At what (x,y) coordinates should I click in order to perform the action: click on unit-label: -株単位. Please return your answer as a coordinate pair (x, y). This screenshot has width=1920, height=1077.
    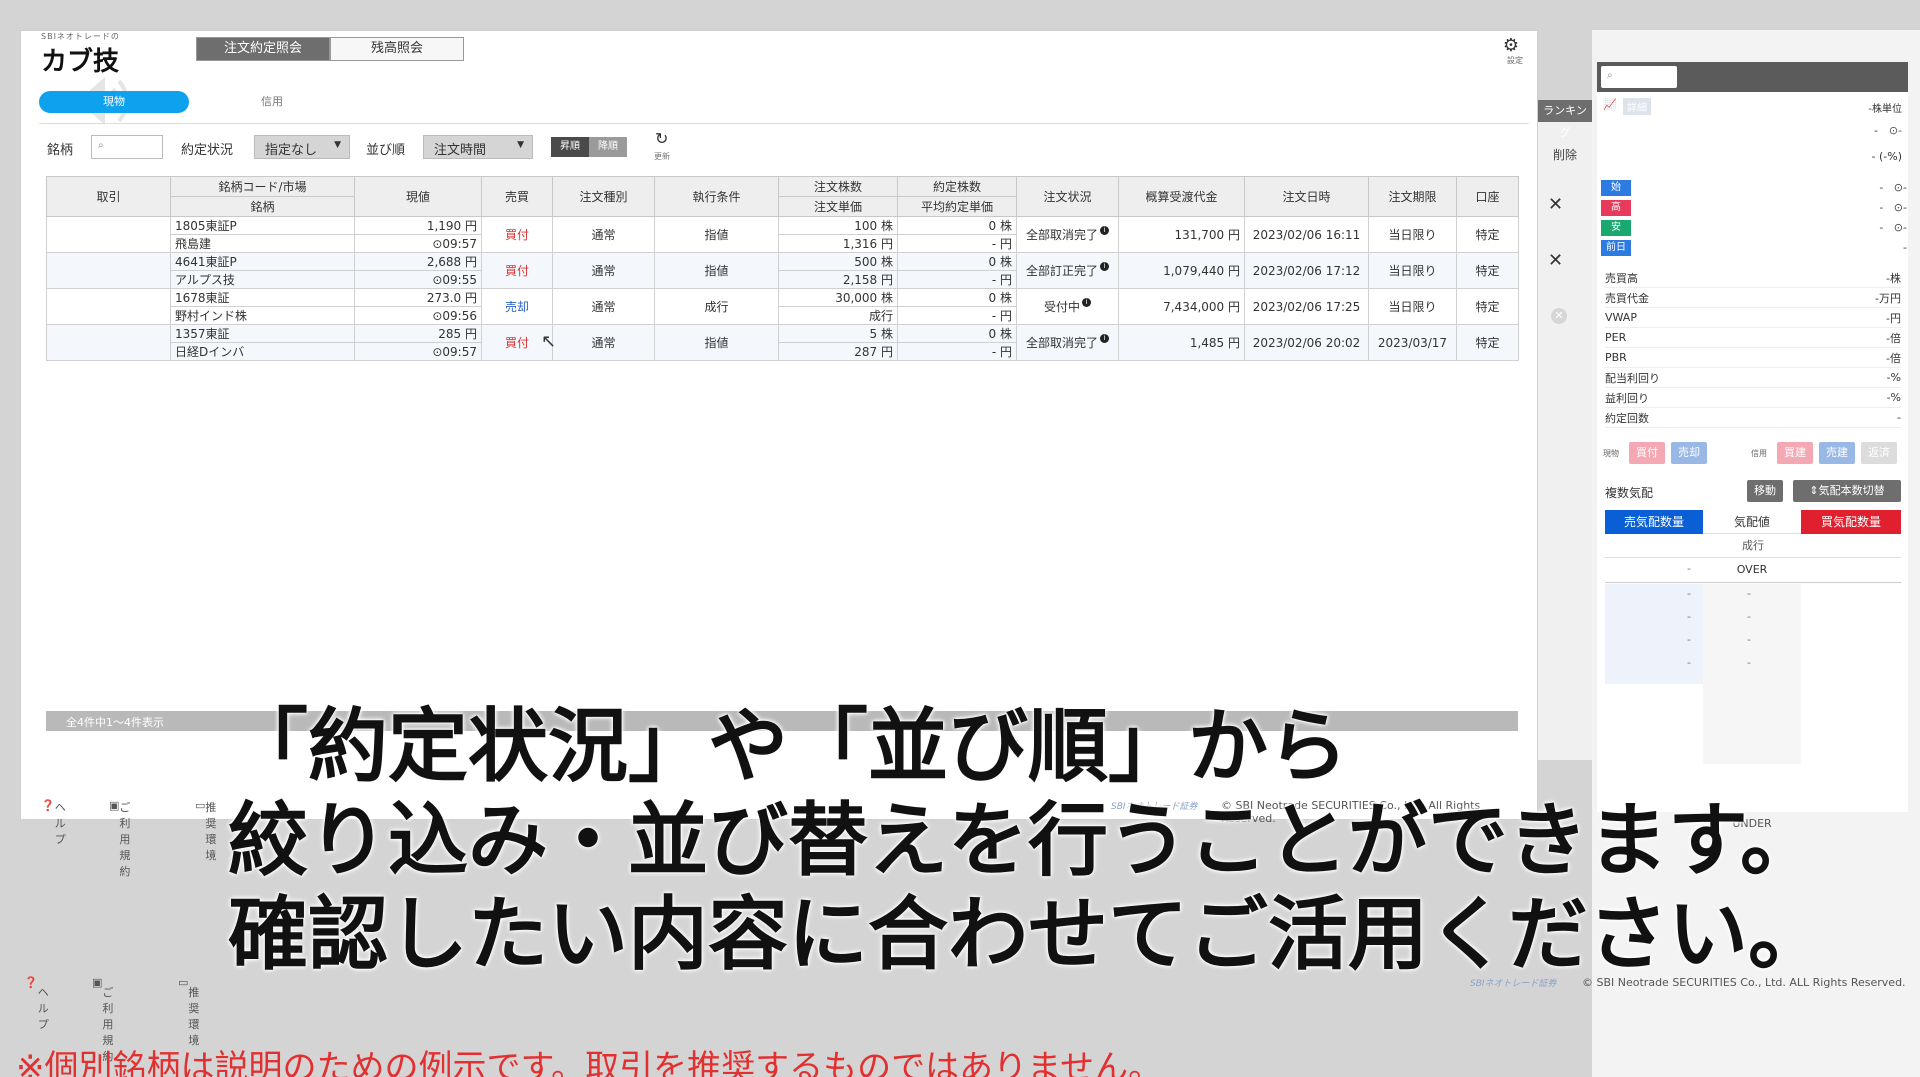
    Looking at the image, I should click on (1885, 109).